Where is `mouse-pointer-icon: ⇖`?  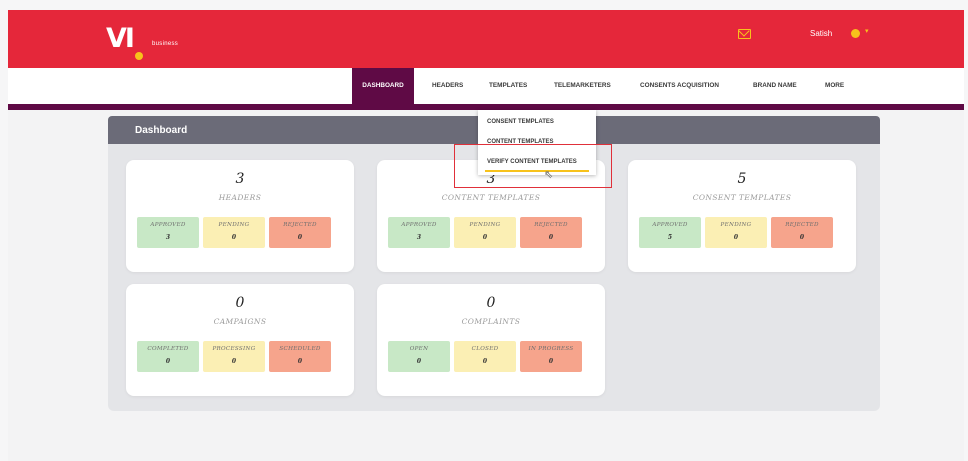
mouse-pointer-icon: ⇖ is located at coordinates (549, 175).